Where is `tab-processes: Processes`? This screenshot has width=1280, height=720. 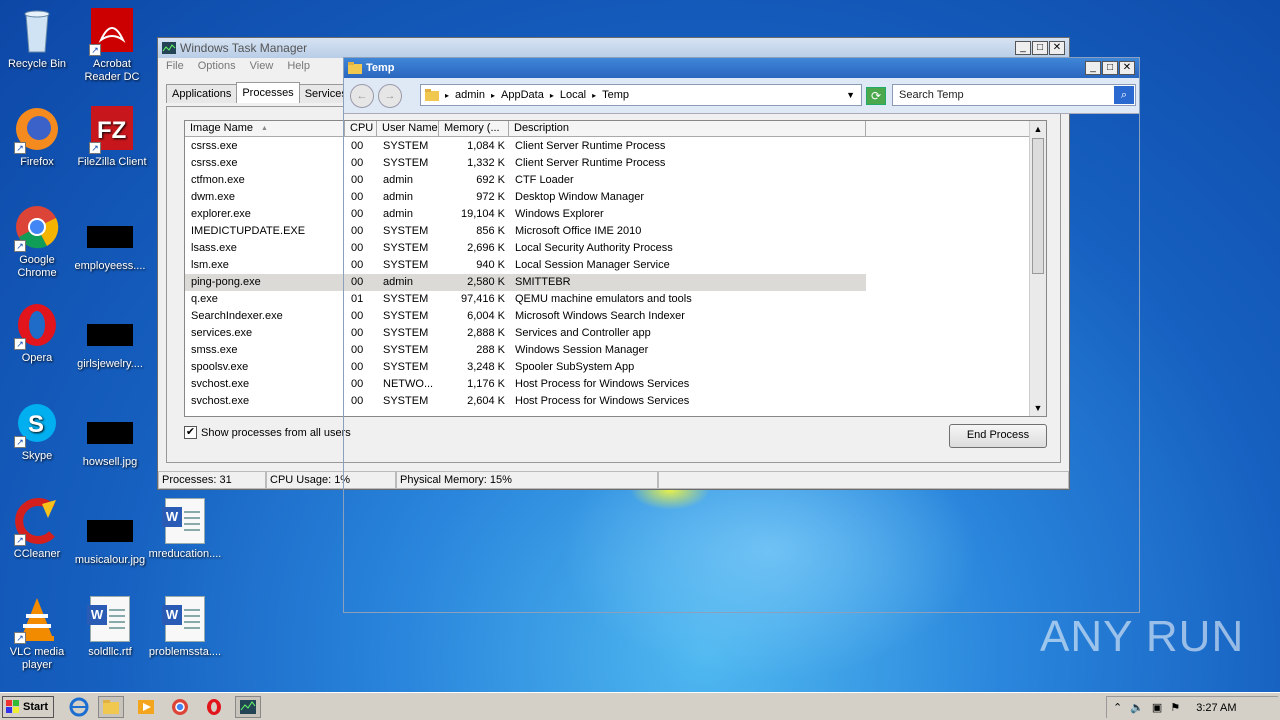
tab-processes: Processes is located at coordinates (268, 92).